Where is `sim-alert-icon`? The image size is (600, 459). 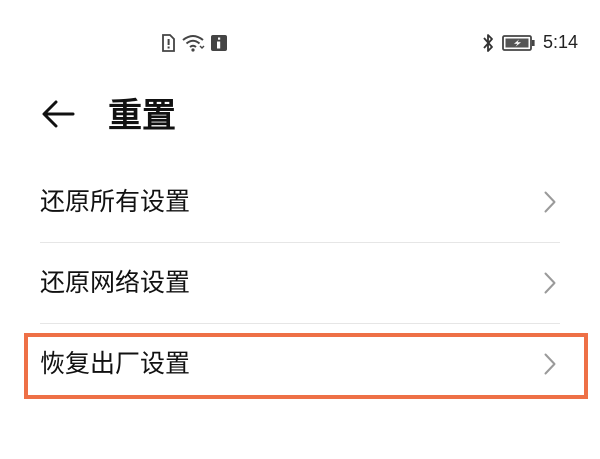 sim-alert-icon is located at coordinates (168, 43).